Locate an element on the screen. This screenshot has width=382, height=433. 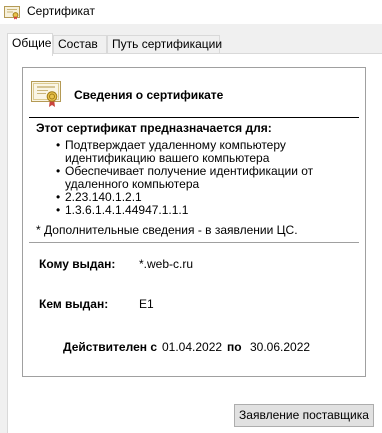
valid-to-label: по is located at coordinates (234, 347).